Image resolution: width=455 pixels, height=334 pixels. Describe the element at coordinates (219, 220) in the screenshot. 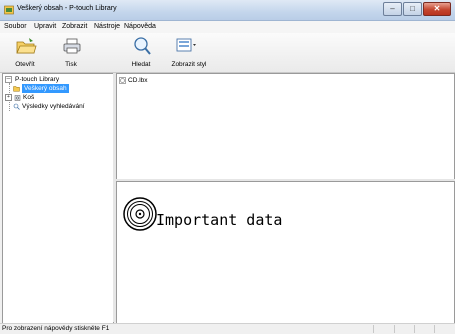

I see `preview-text: Important data` at that location.